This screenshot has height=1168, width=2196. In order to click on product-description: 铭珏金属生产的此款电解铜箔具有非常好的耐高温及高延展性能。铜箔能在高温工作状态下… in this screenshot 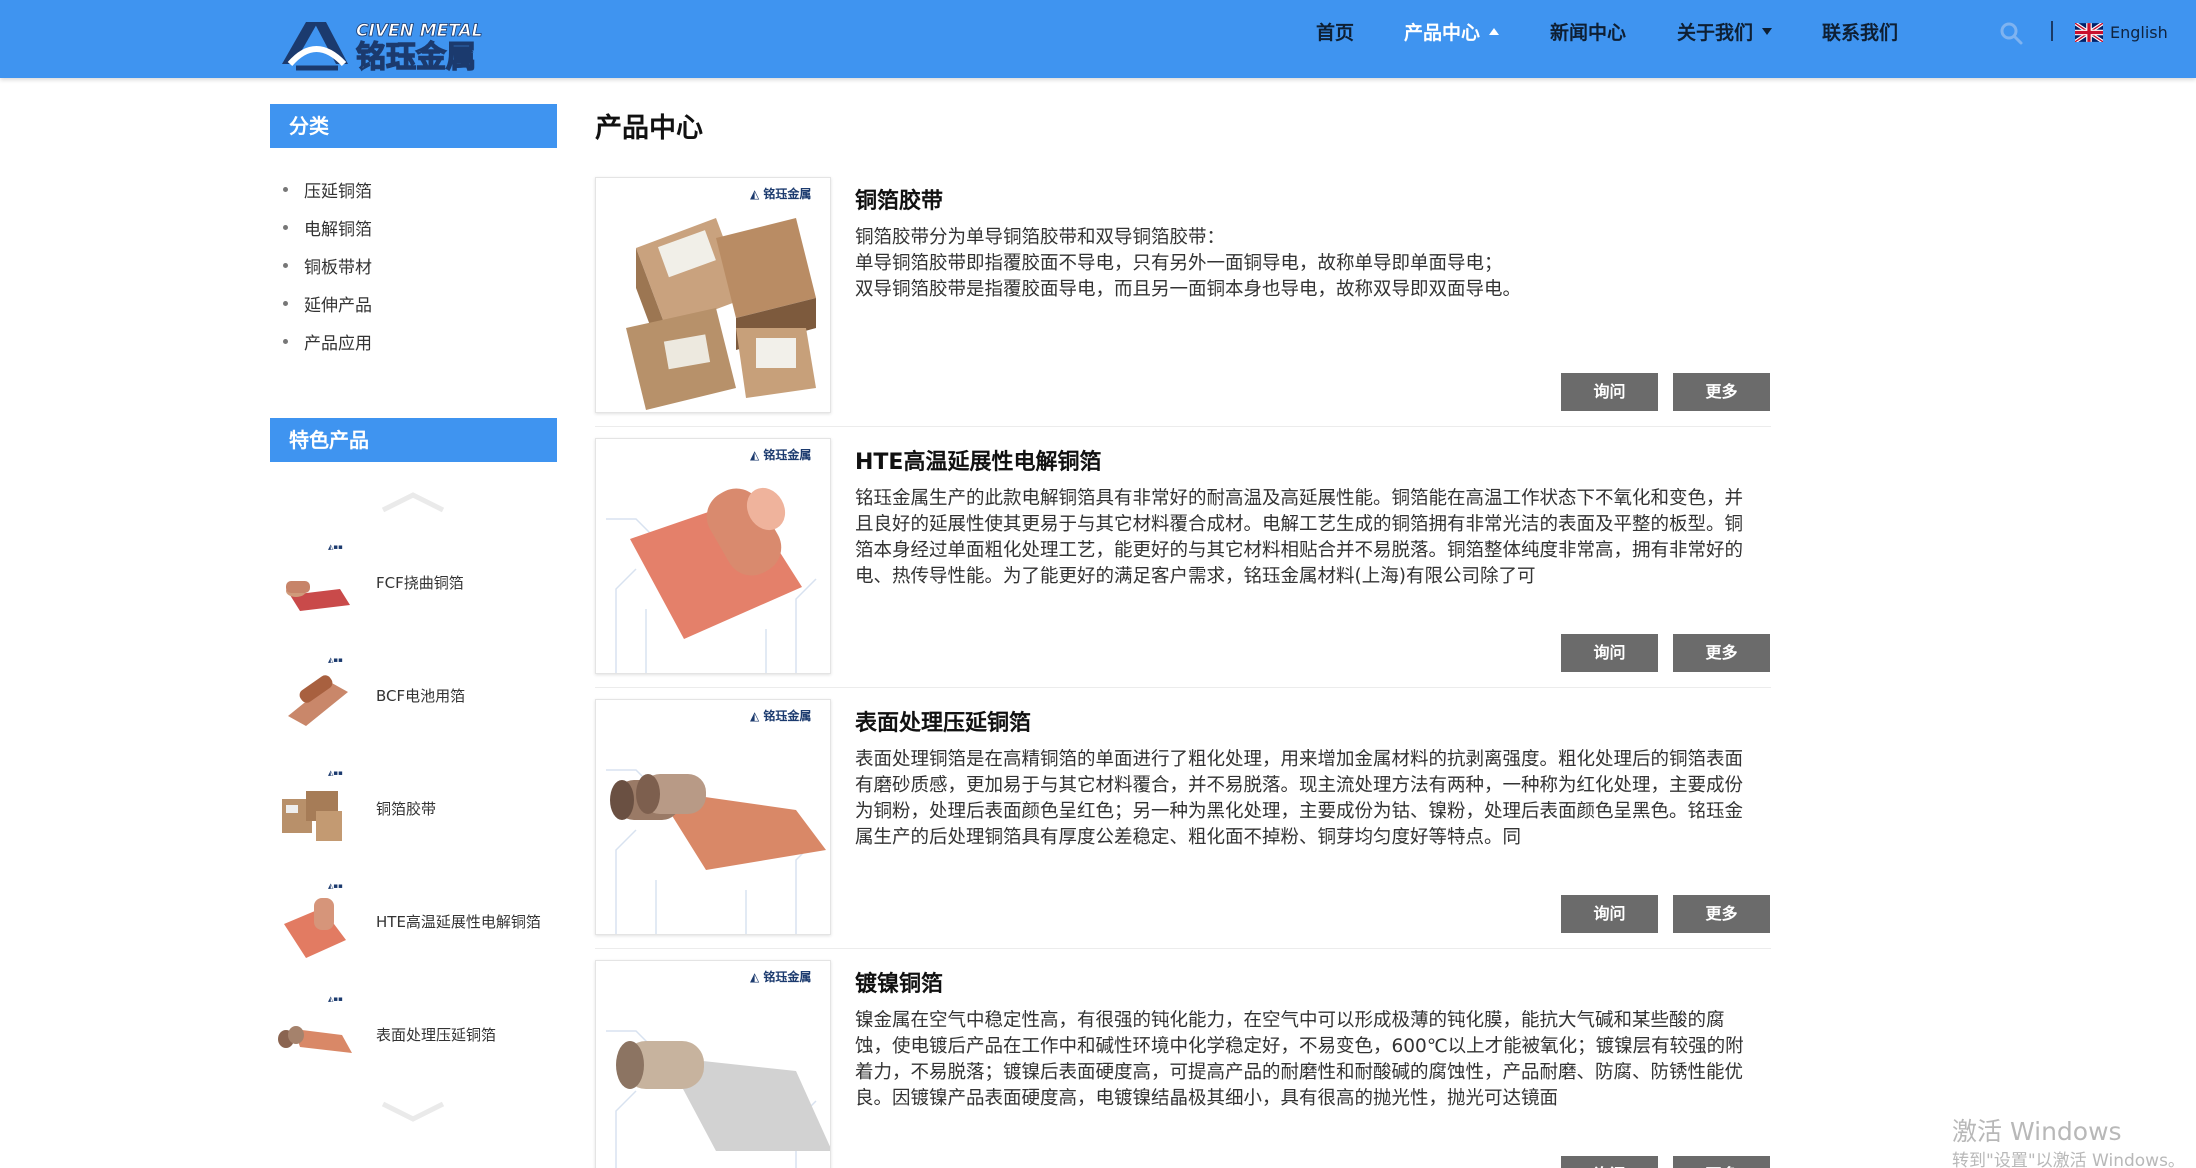, I will do `click(1299, 537)`.